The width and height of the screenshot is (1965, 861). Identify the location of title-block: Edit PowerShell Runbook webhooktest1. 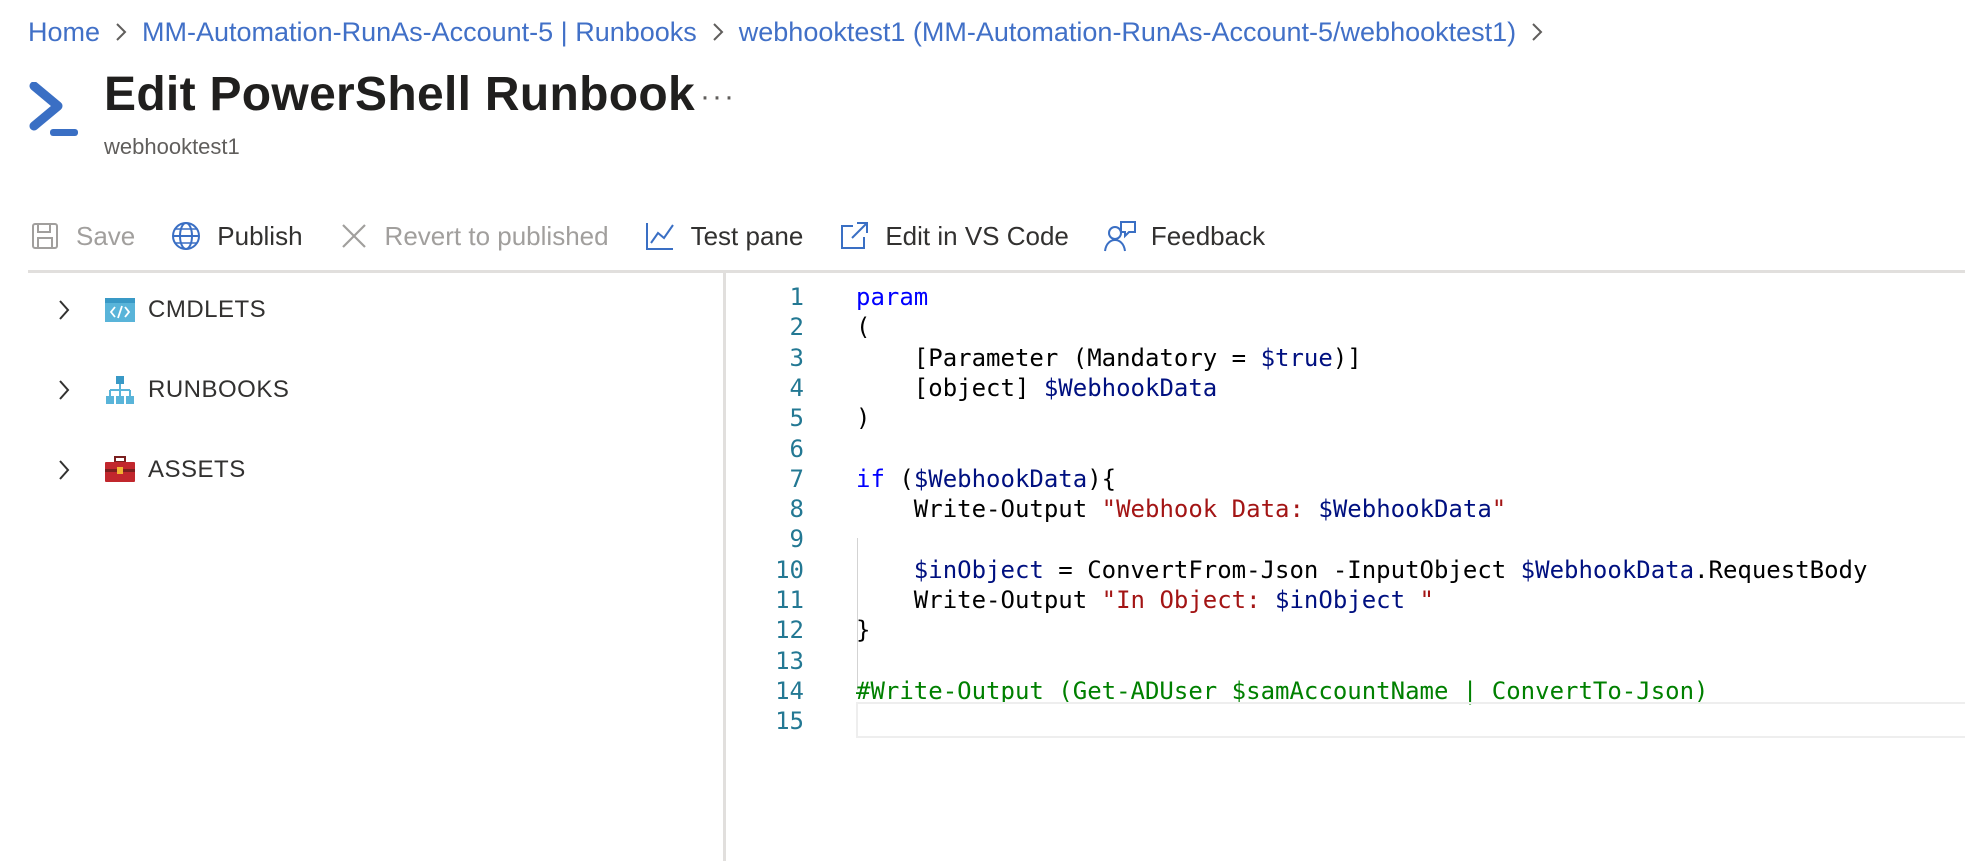
(399, 112).